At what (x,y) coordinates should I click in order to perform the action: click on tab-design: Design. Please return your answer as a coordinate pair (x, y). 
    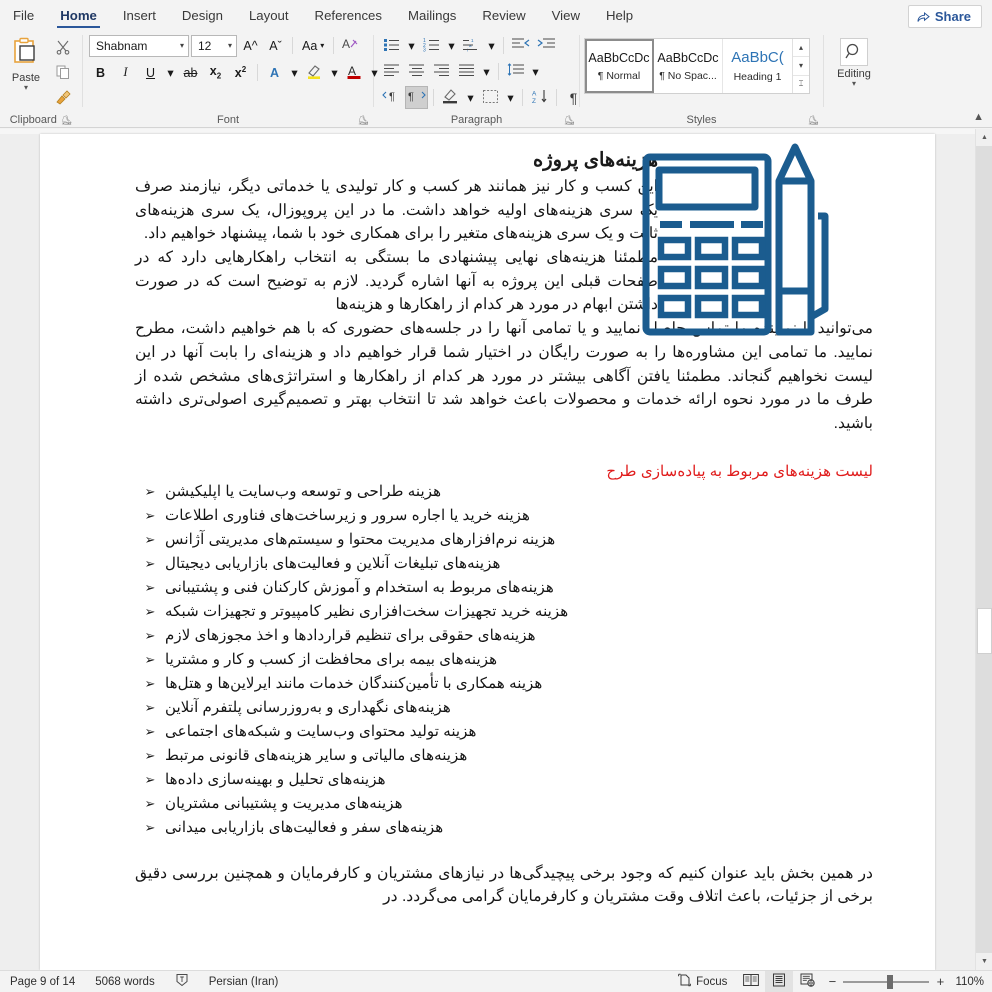
    Looking at the image, I should click on (202, 18).